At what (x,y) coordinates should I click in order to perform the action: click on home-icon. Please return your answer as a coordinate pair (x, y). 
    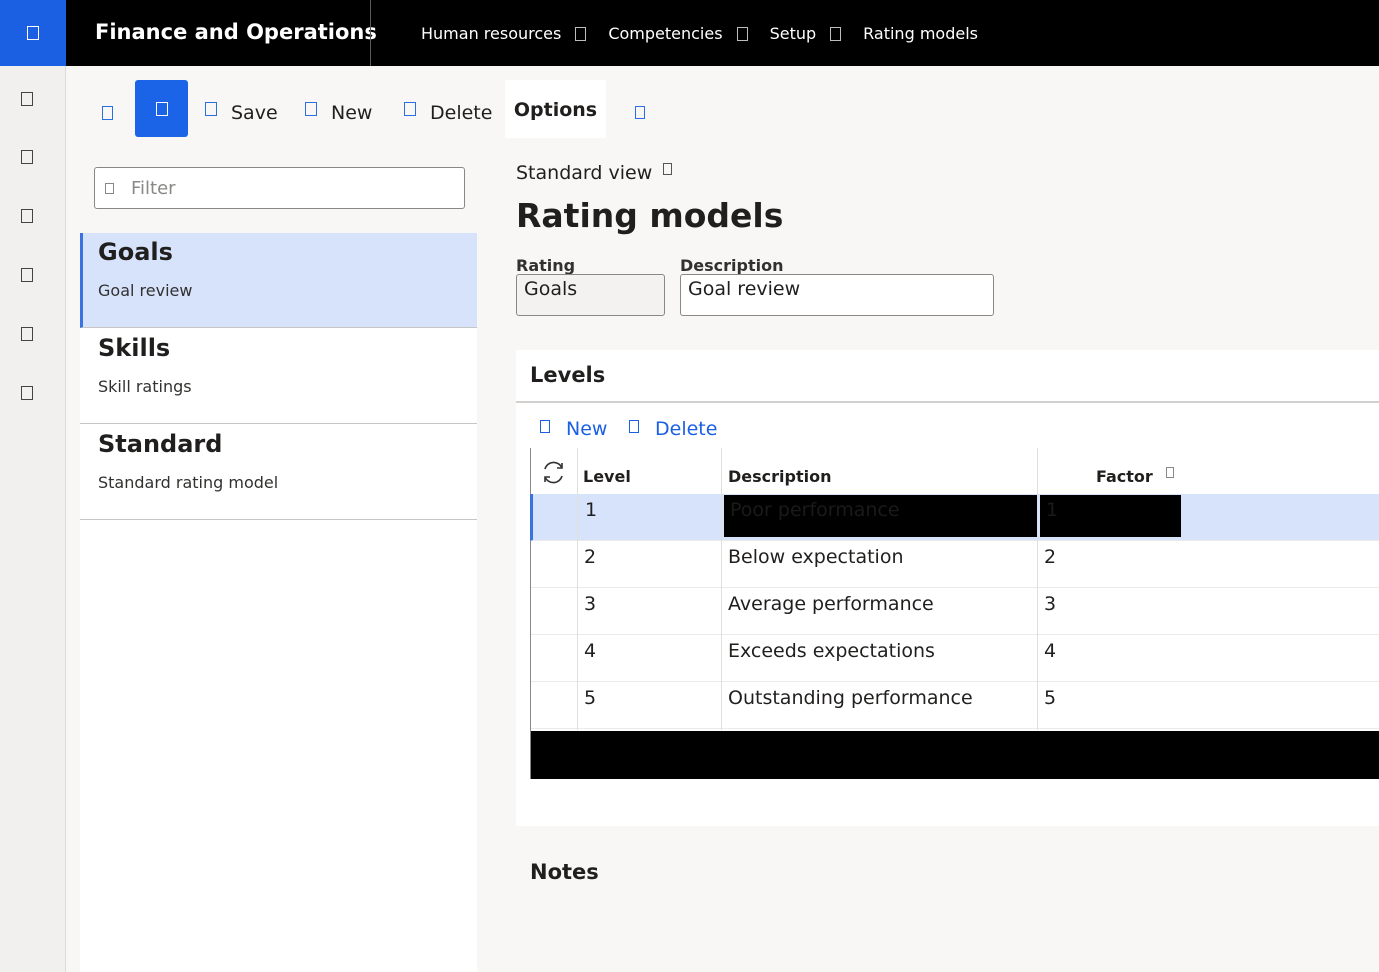
    Looking at the image, I should click on (27, 99).